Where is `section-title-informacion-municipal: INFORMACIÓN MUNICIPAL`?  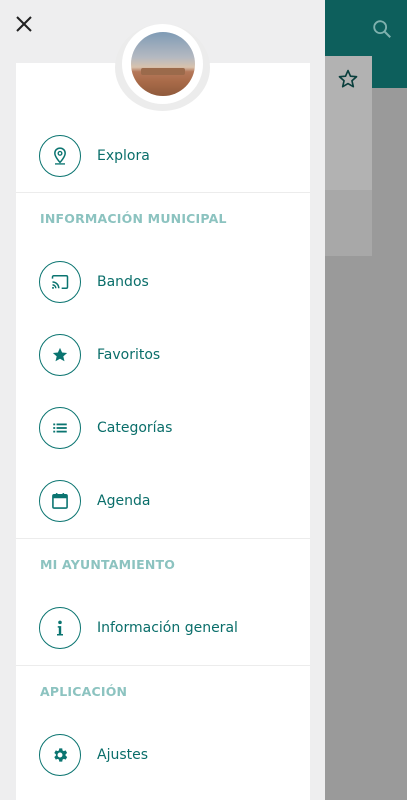 section-title-informacion-municipal: INFORMACIÓN MUNICIPAL is located at coordinates (133, 218).